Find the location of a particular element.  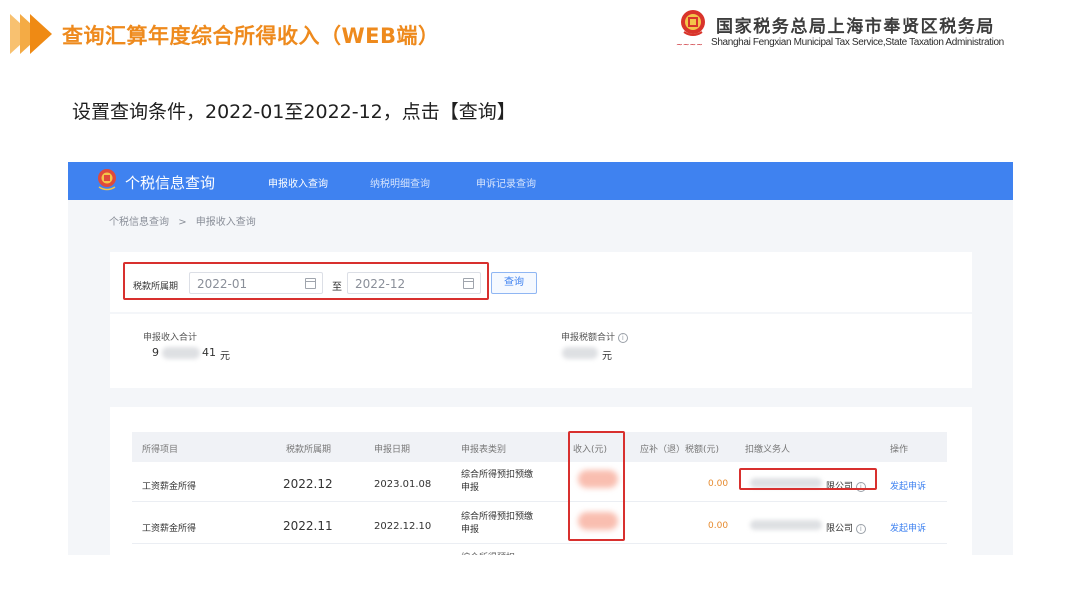

withholder-name: 限公司 is located at coordinates (840, 529).